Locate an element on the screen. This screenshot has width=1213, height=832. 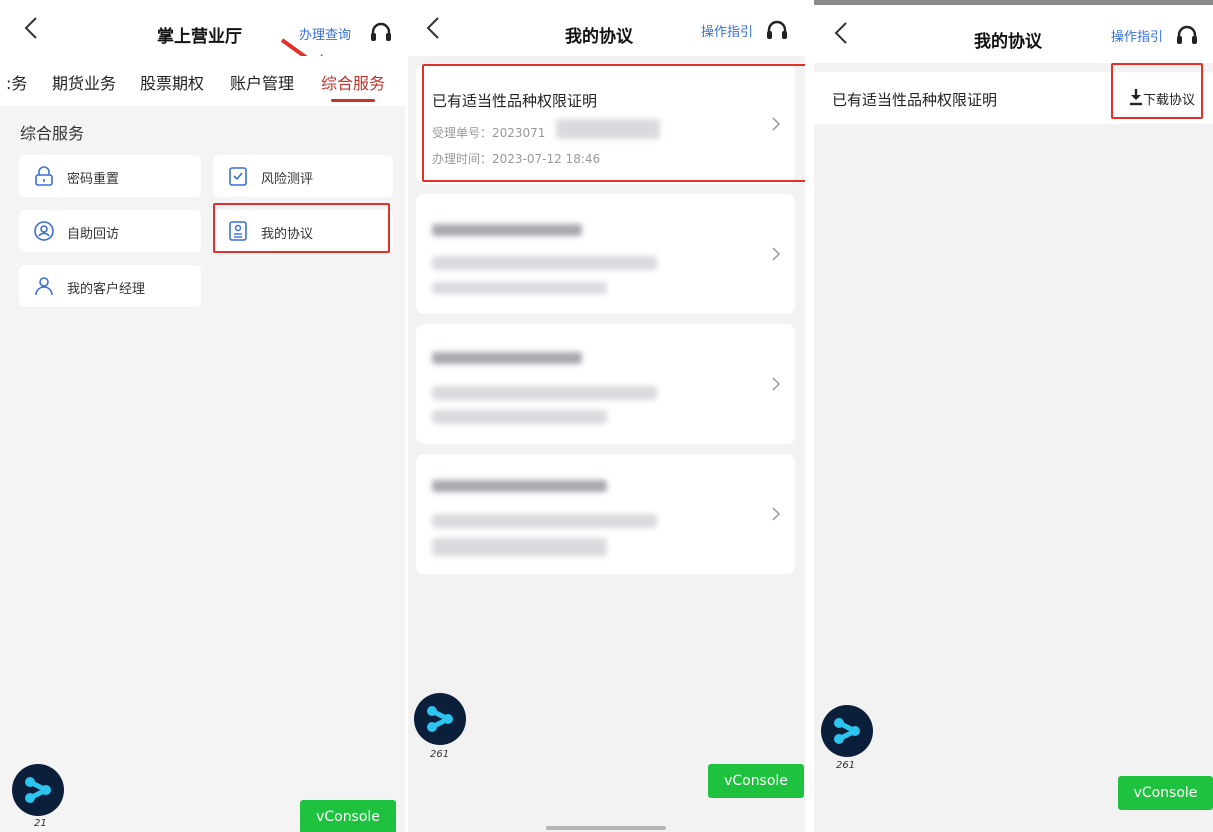
service-label: 自助回访 is located at coordinates (93, 234).